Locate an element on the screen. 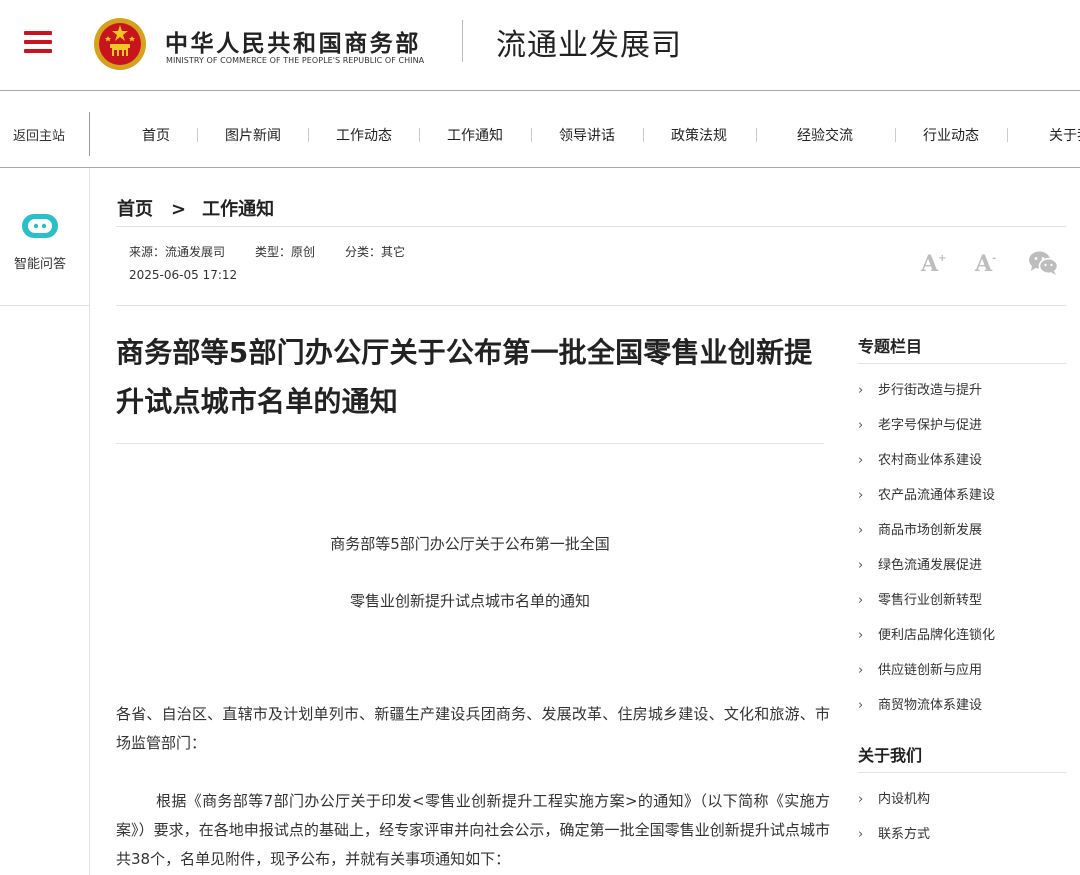 This screenshot has width=1080, height=875. topics-divider is located at coordinates (962, 363).